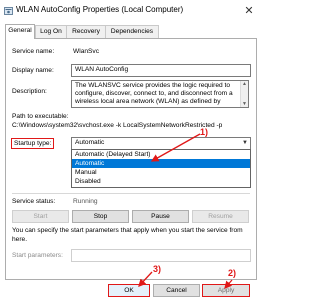 The width and height of the screenshot is (320, 300). Describe the element at coordinates (131, 193) in the screenshot. I see `separator` at that location.